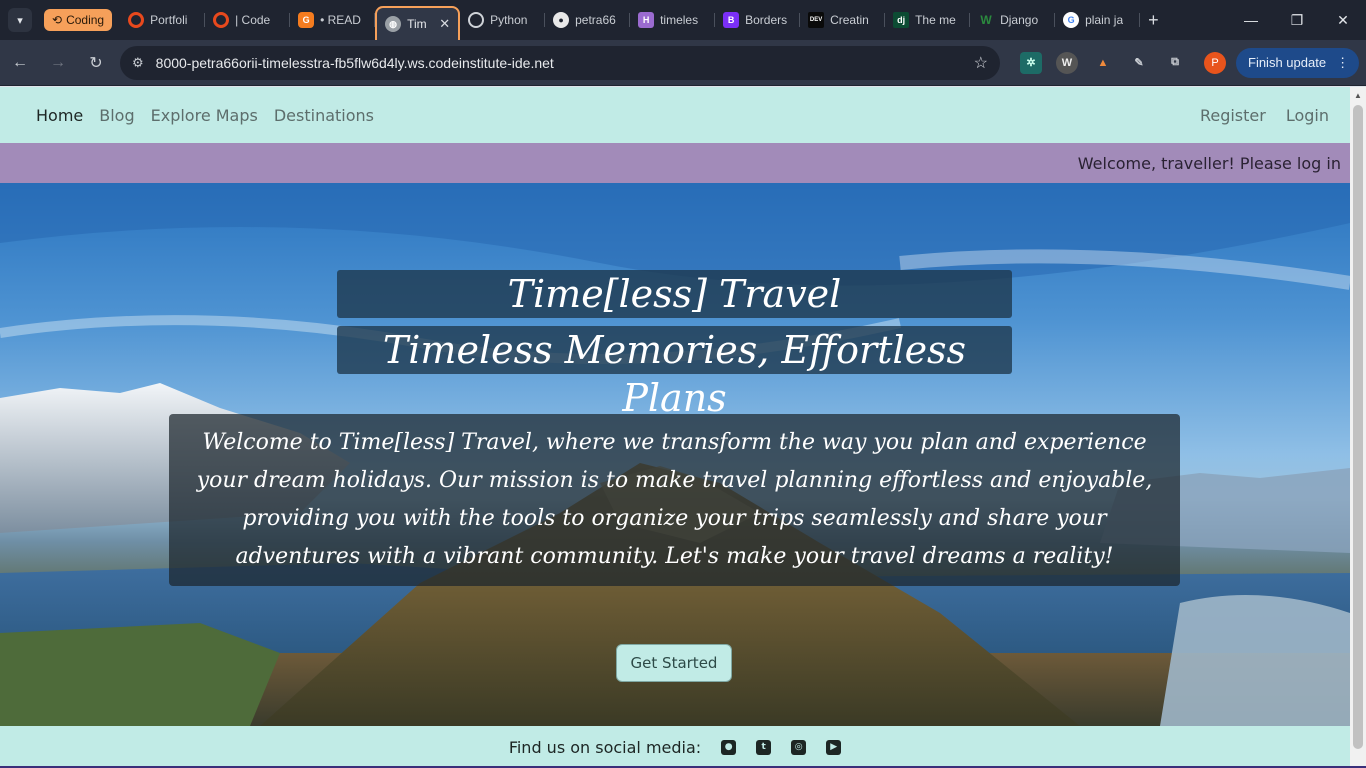 The image size is (1366, 768). I want to click on tab: G plain ja, so click(1098, 20).